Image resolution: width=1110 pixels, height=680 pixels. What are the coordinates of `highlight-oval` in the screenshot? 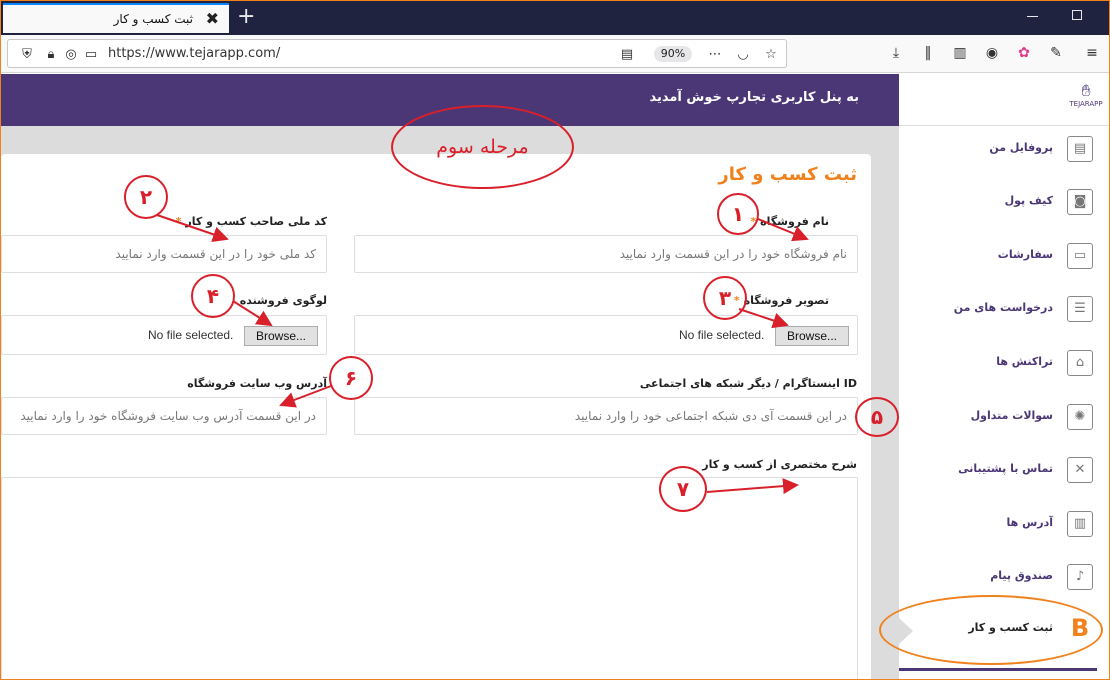 It's located at (991, 630).